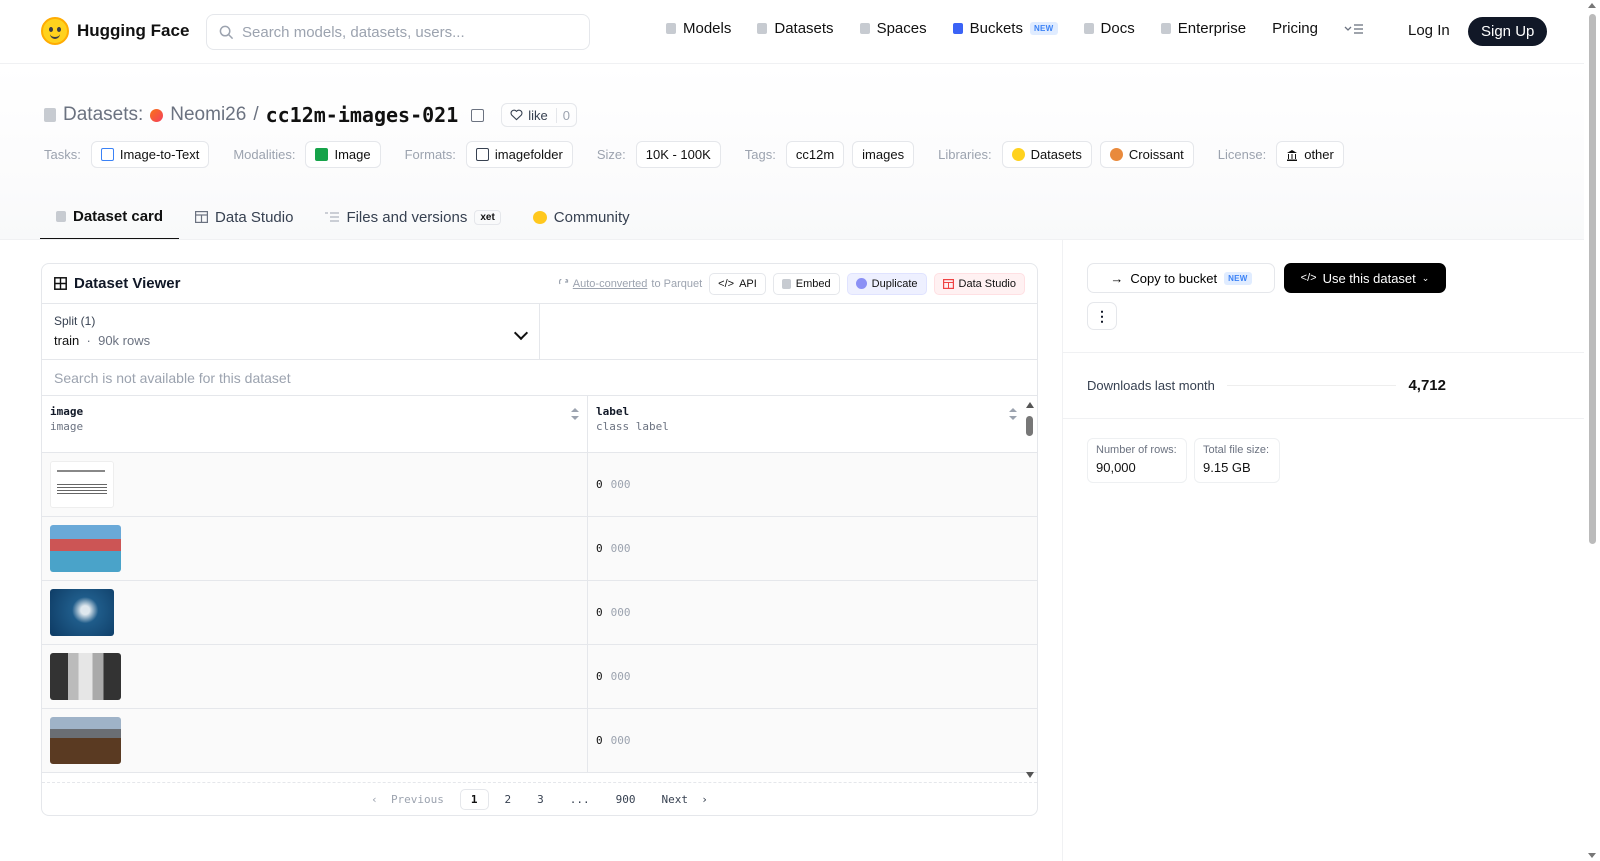  Describe the element at coordinates (539, 217) in the screenshot. I see `community-icon` at that location.